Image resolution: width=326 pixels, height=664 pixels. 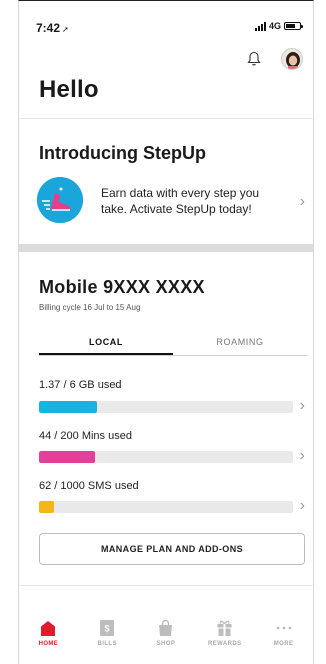 What do you see at coordinates (225, 644) in the screenshot?
I see `nav-label-rewards: REWARDS` at bounding box center [225, 644].